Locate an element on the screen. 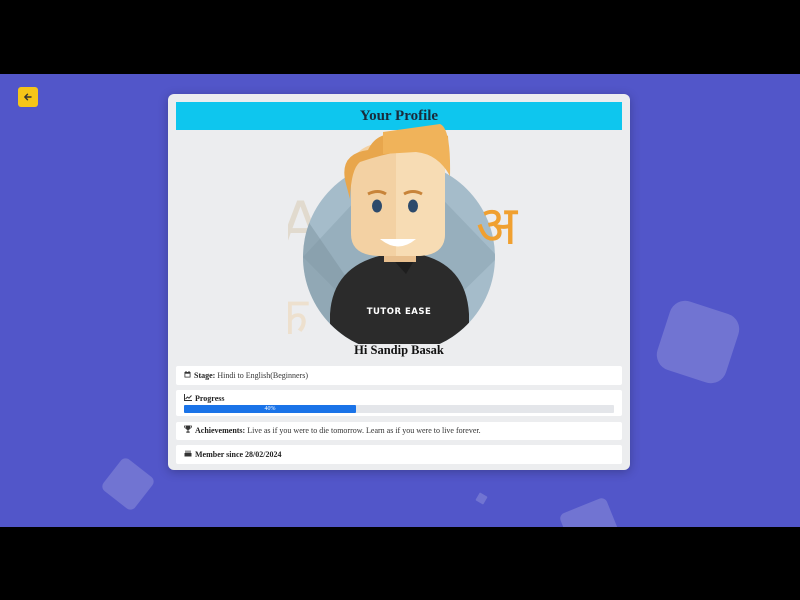  progress-label: Progress is located at coordinates (210, 398).